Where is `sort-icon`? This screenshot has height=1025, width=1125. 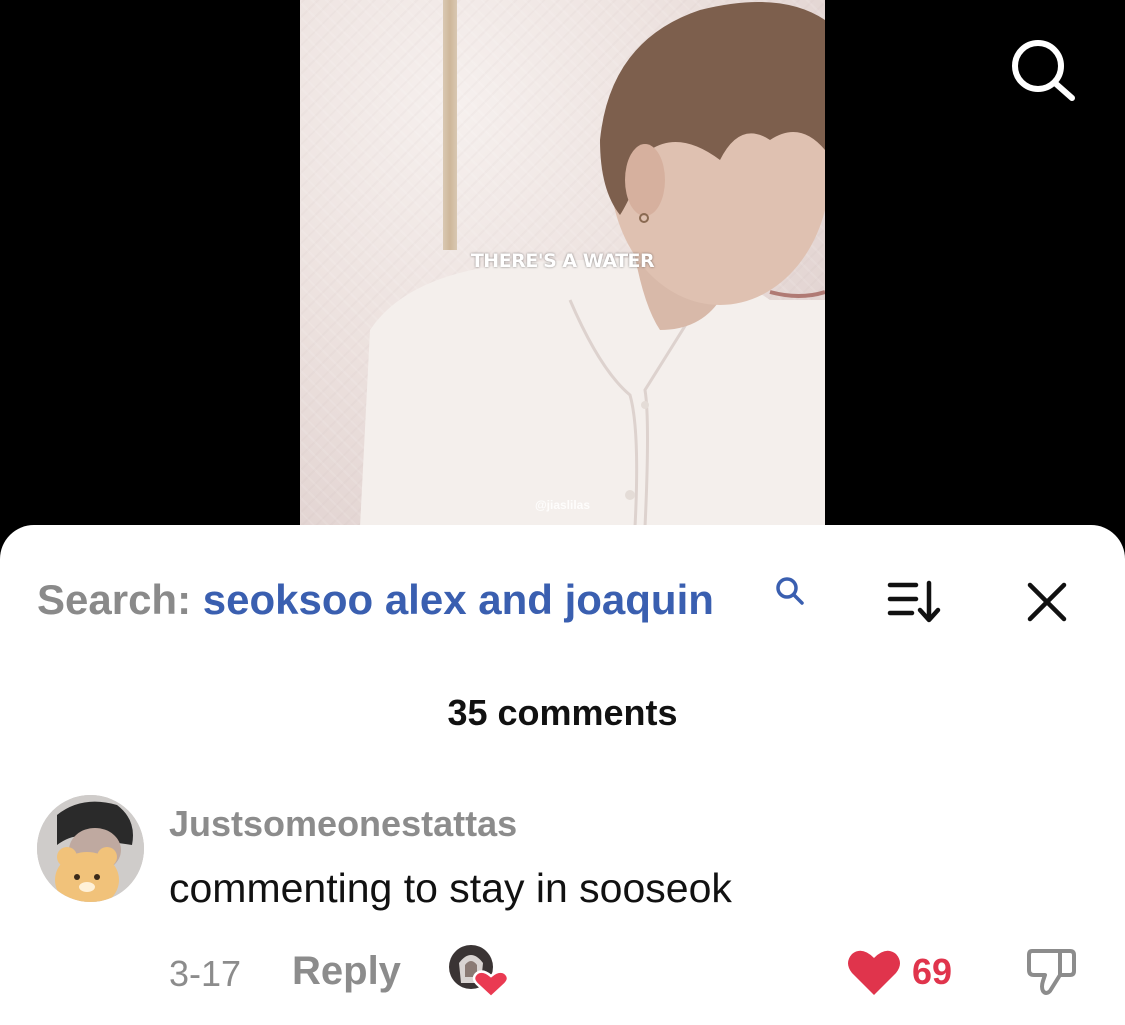
sort-icon is located at coordinates (914, 601).